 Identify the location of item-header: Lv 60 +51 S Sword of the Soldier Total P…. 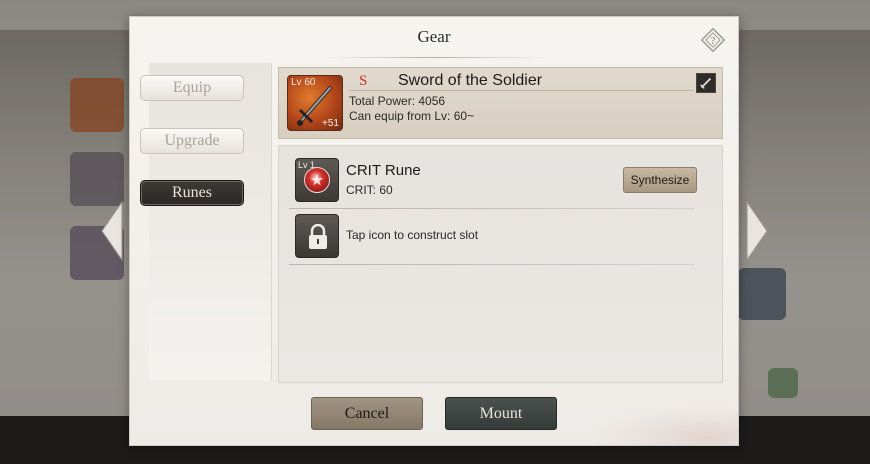
(500, 103).